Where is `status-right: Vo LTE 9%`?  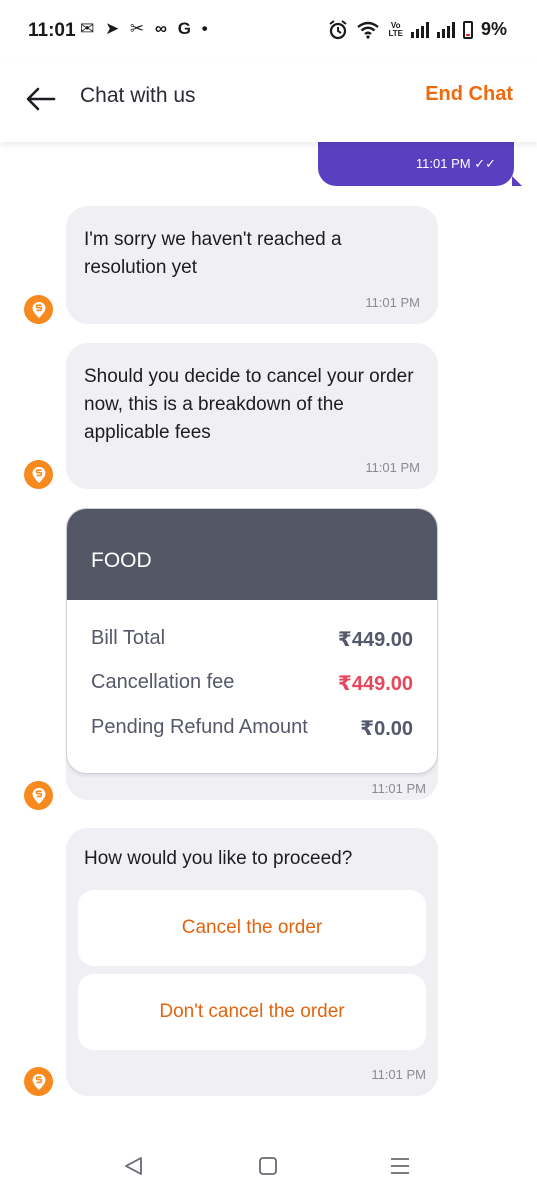
status-right: Vo LTE 9% is located at coordinates (417, 29).